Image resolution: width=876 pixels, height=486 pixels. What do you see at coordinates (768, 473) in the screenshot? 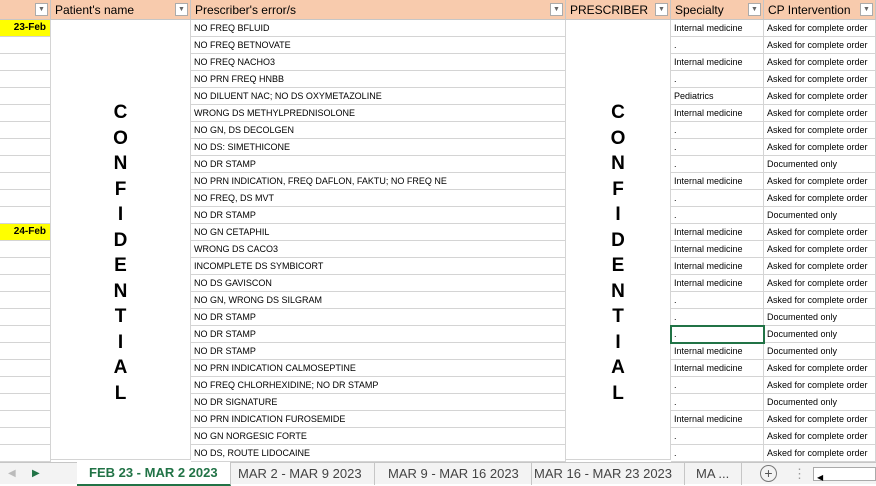
I see `add-sheet-icon: +` at bounding box center [768, 473].